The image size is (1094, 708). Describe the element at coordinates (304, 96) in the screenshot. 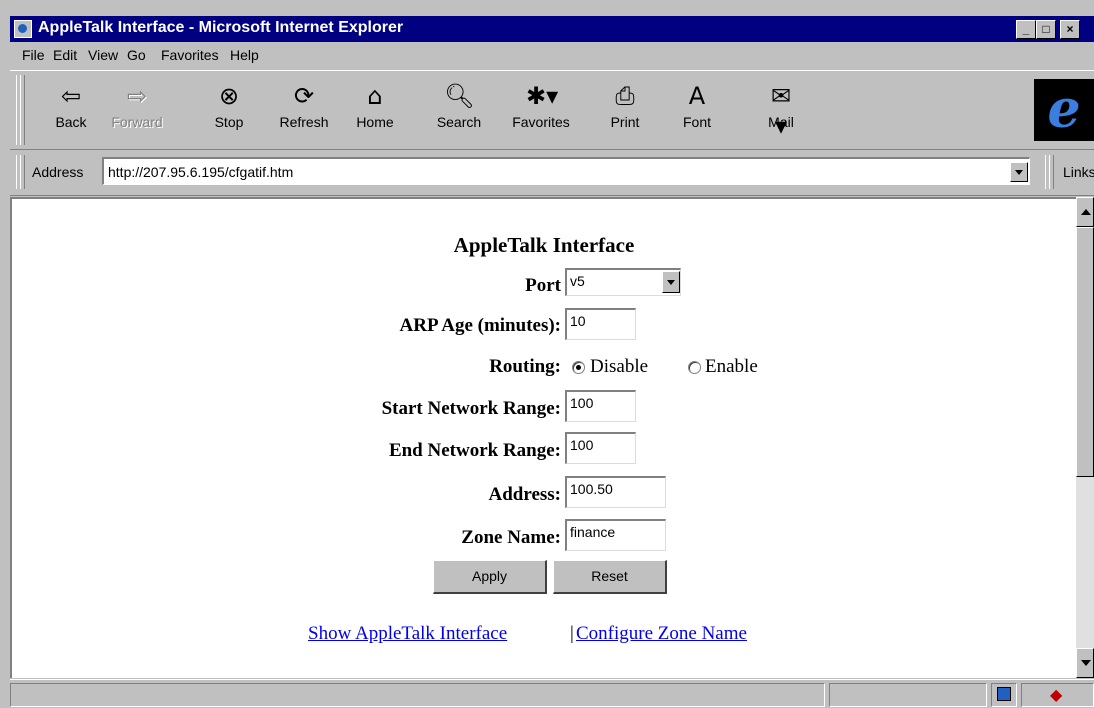

I see `refresh-icon: ⟳` at that location.